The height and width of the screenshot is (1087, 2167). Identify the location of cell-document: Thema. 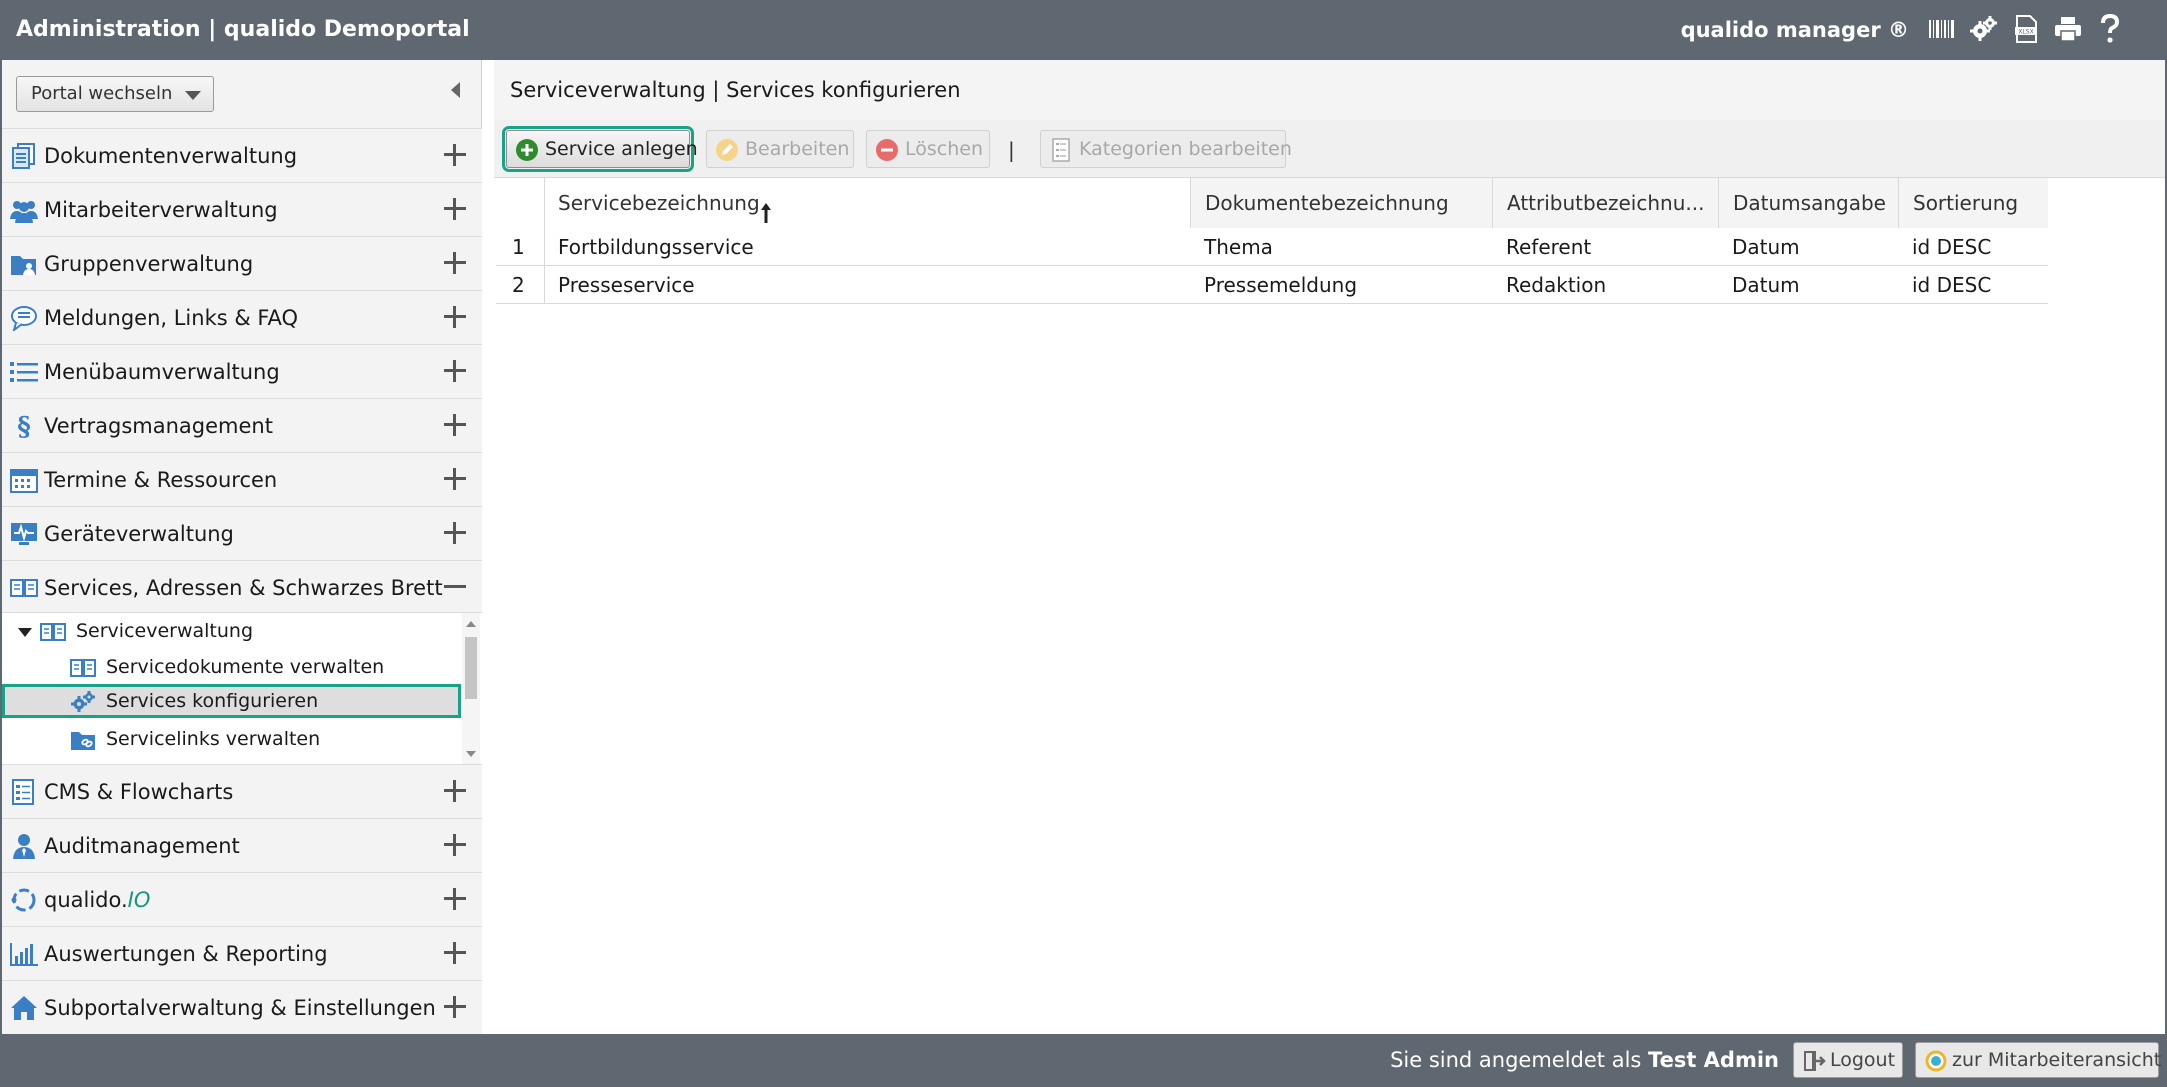
(1238, 247).